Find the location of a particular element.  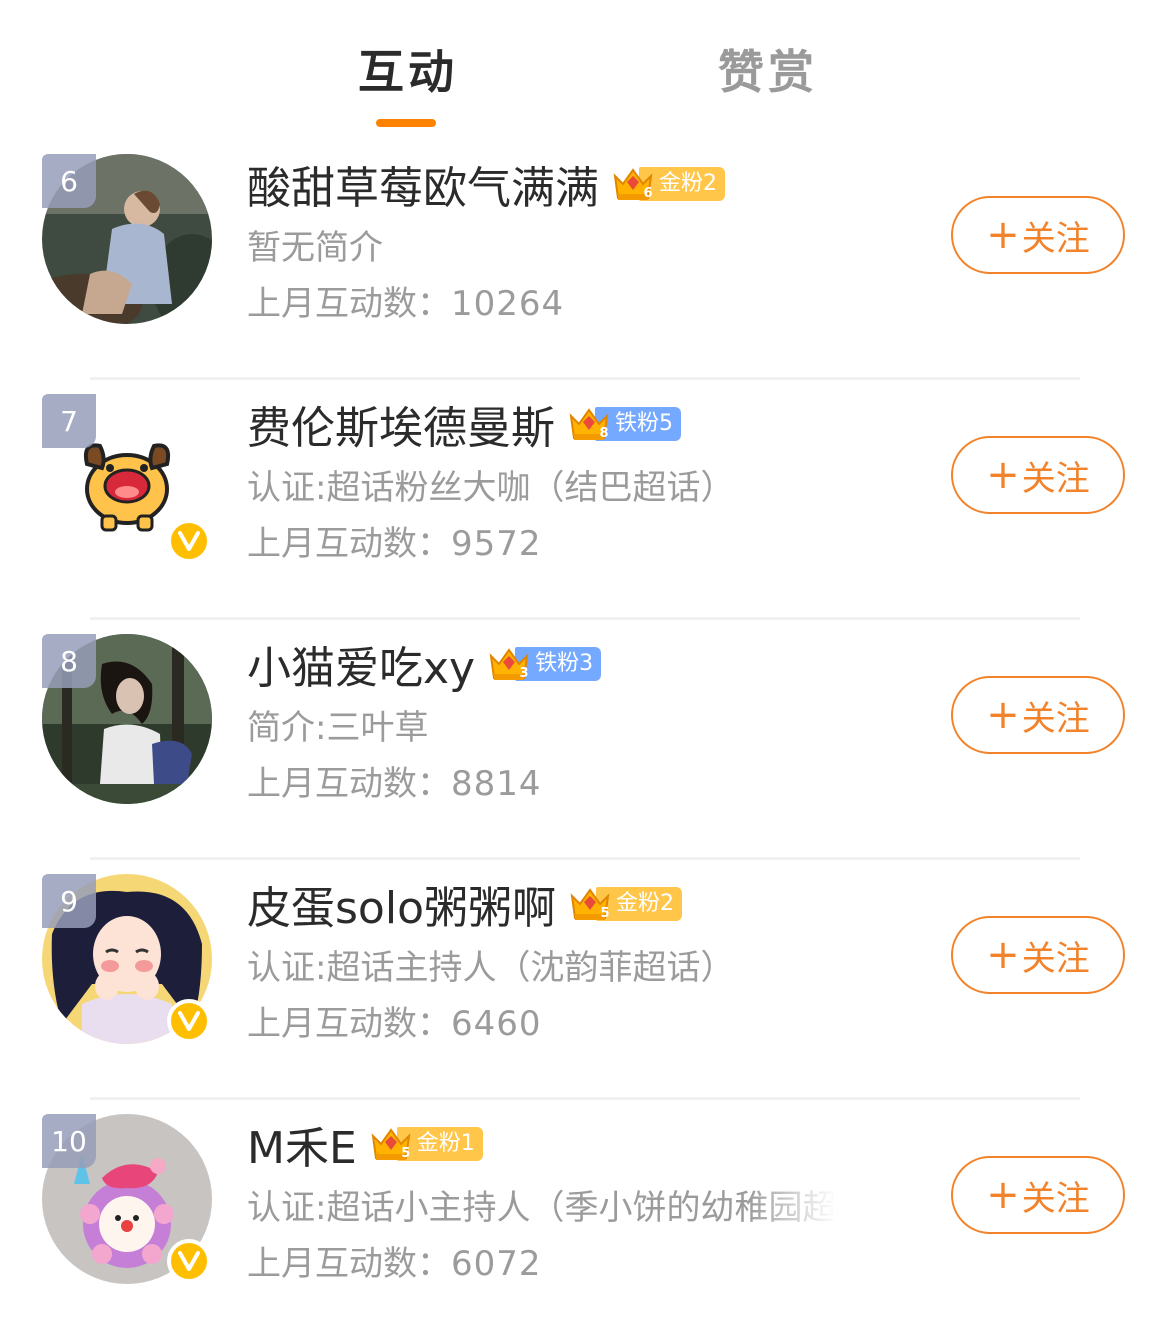

fan-level-badge: 5 金粉1 is located at coordinates (426, 1144).